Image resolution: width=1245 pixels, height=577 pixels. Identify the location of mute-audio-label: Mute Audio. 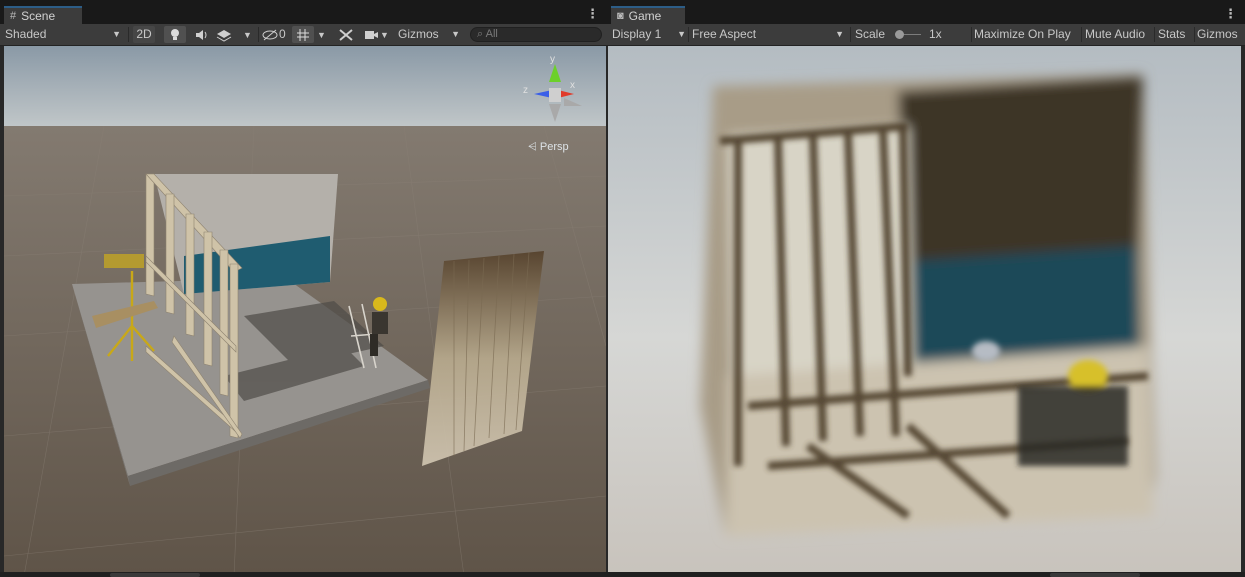
(1115, 34).